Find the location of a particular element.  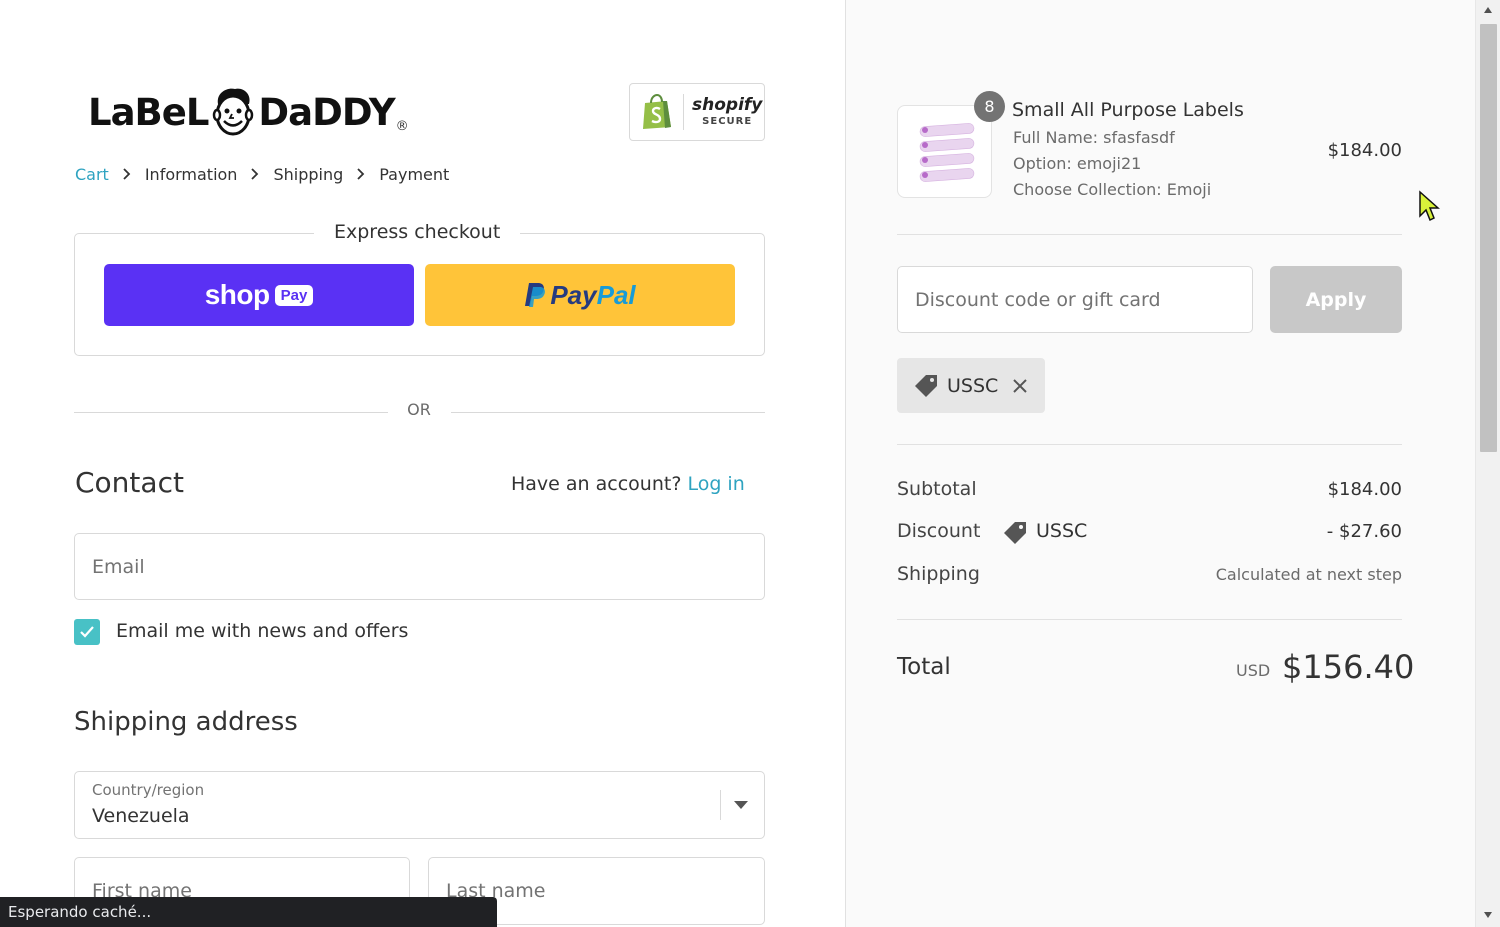

discount-field-wrapper is located at coordinates (1075, 299).